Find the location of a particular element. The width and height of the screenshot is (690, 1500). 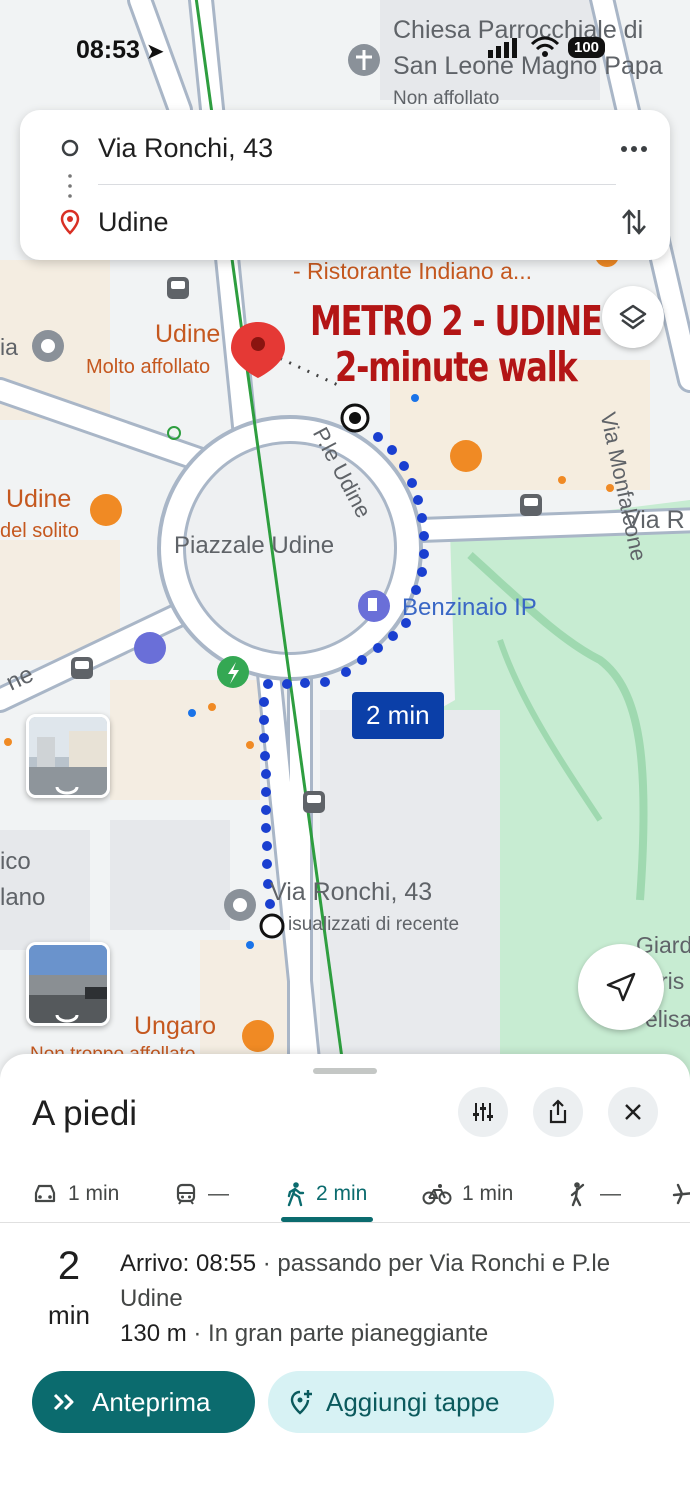

navigation-arrow-icon is located at coordinates (621, 987).